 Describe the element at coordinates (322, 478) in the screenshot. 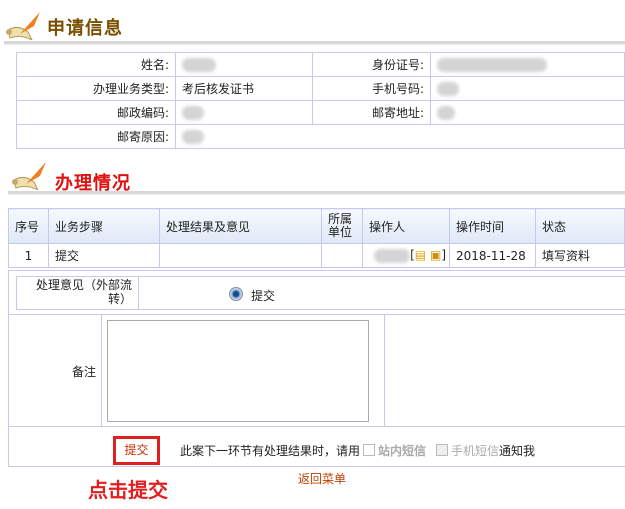

I see `back-to-menu-link: 返回菜单` at that location.